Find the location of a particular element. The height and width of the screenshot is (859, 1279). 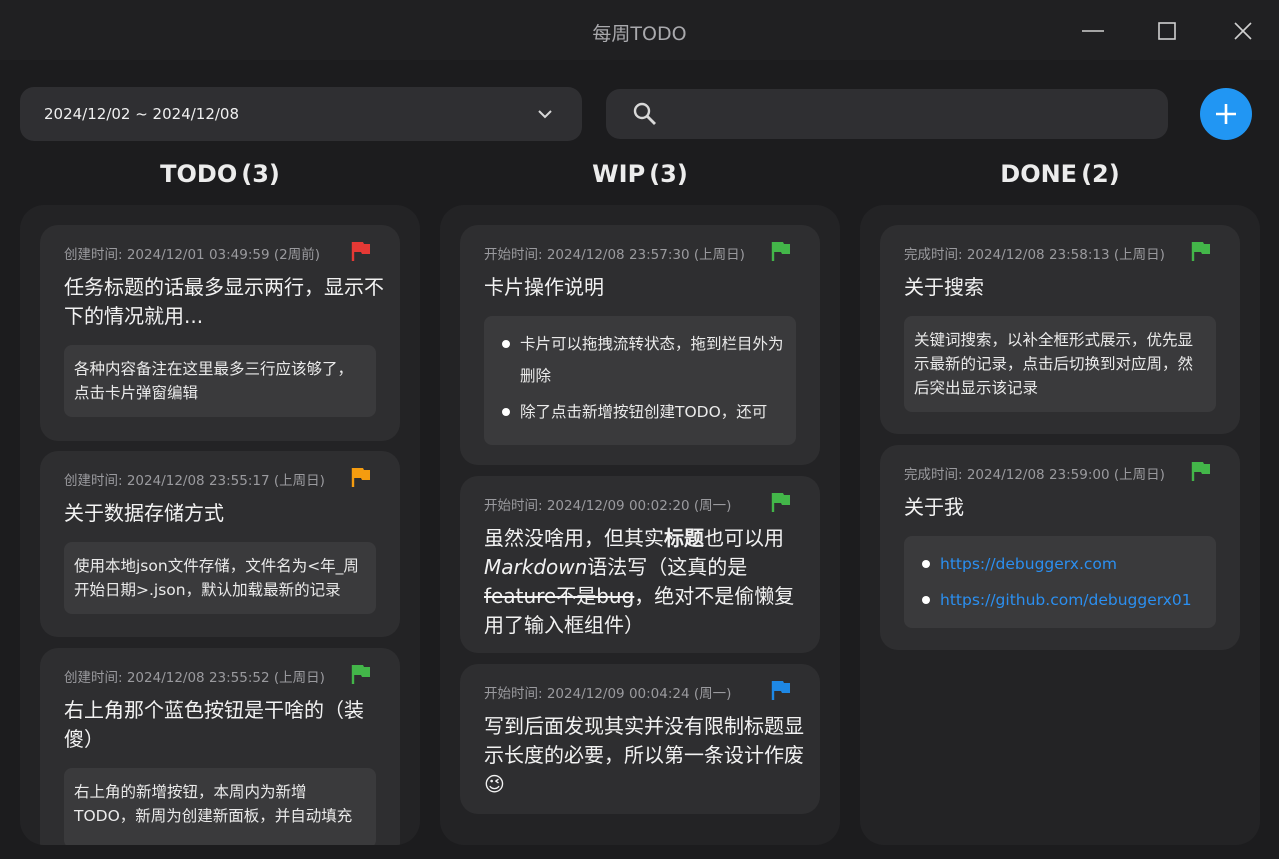

card-timestamp: 完成时间: 2024/12/08 23:59:00 (上周日) is located at coordinates (1034, 475).